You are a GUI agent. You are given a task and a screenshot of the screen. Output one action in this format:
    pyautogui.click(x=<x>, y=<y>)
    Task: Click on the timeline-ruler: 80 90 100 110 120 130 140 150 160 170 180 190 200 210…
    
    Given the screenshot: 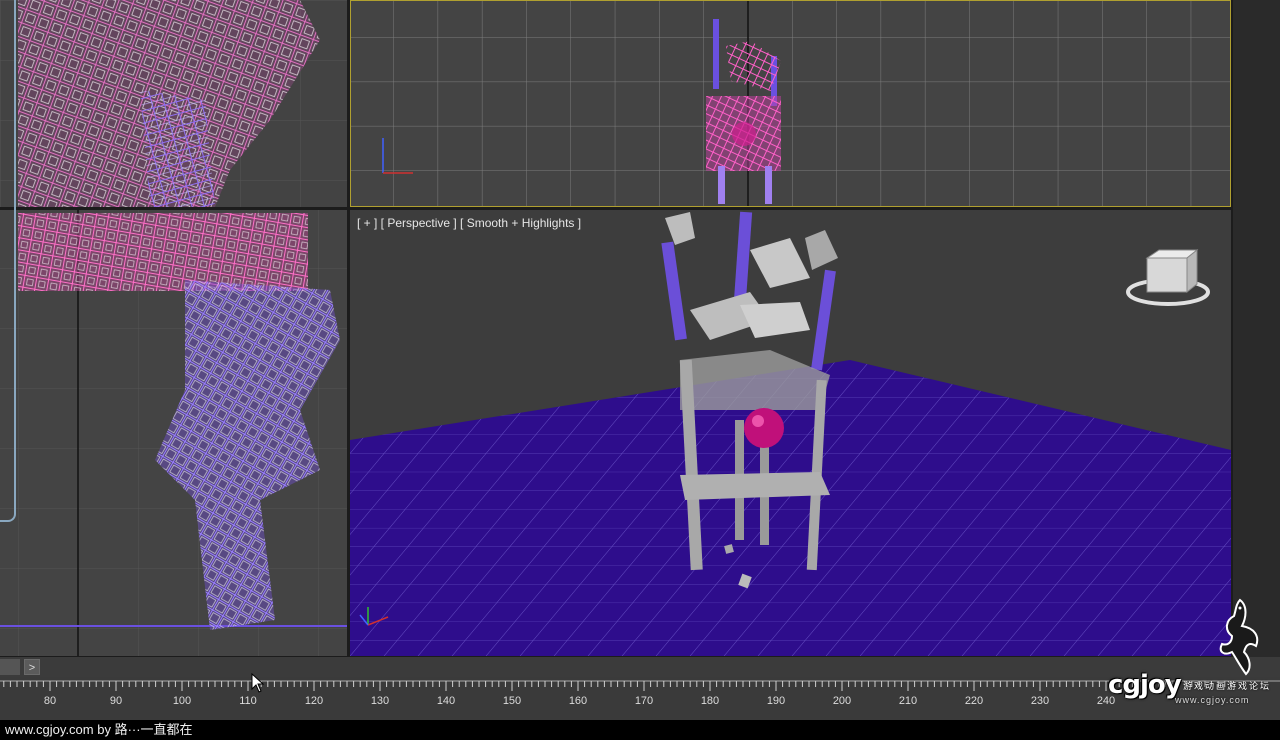 What is the action you would take?
    pyautogui.click(x=640, y=698)
    